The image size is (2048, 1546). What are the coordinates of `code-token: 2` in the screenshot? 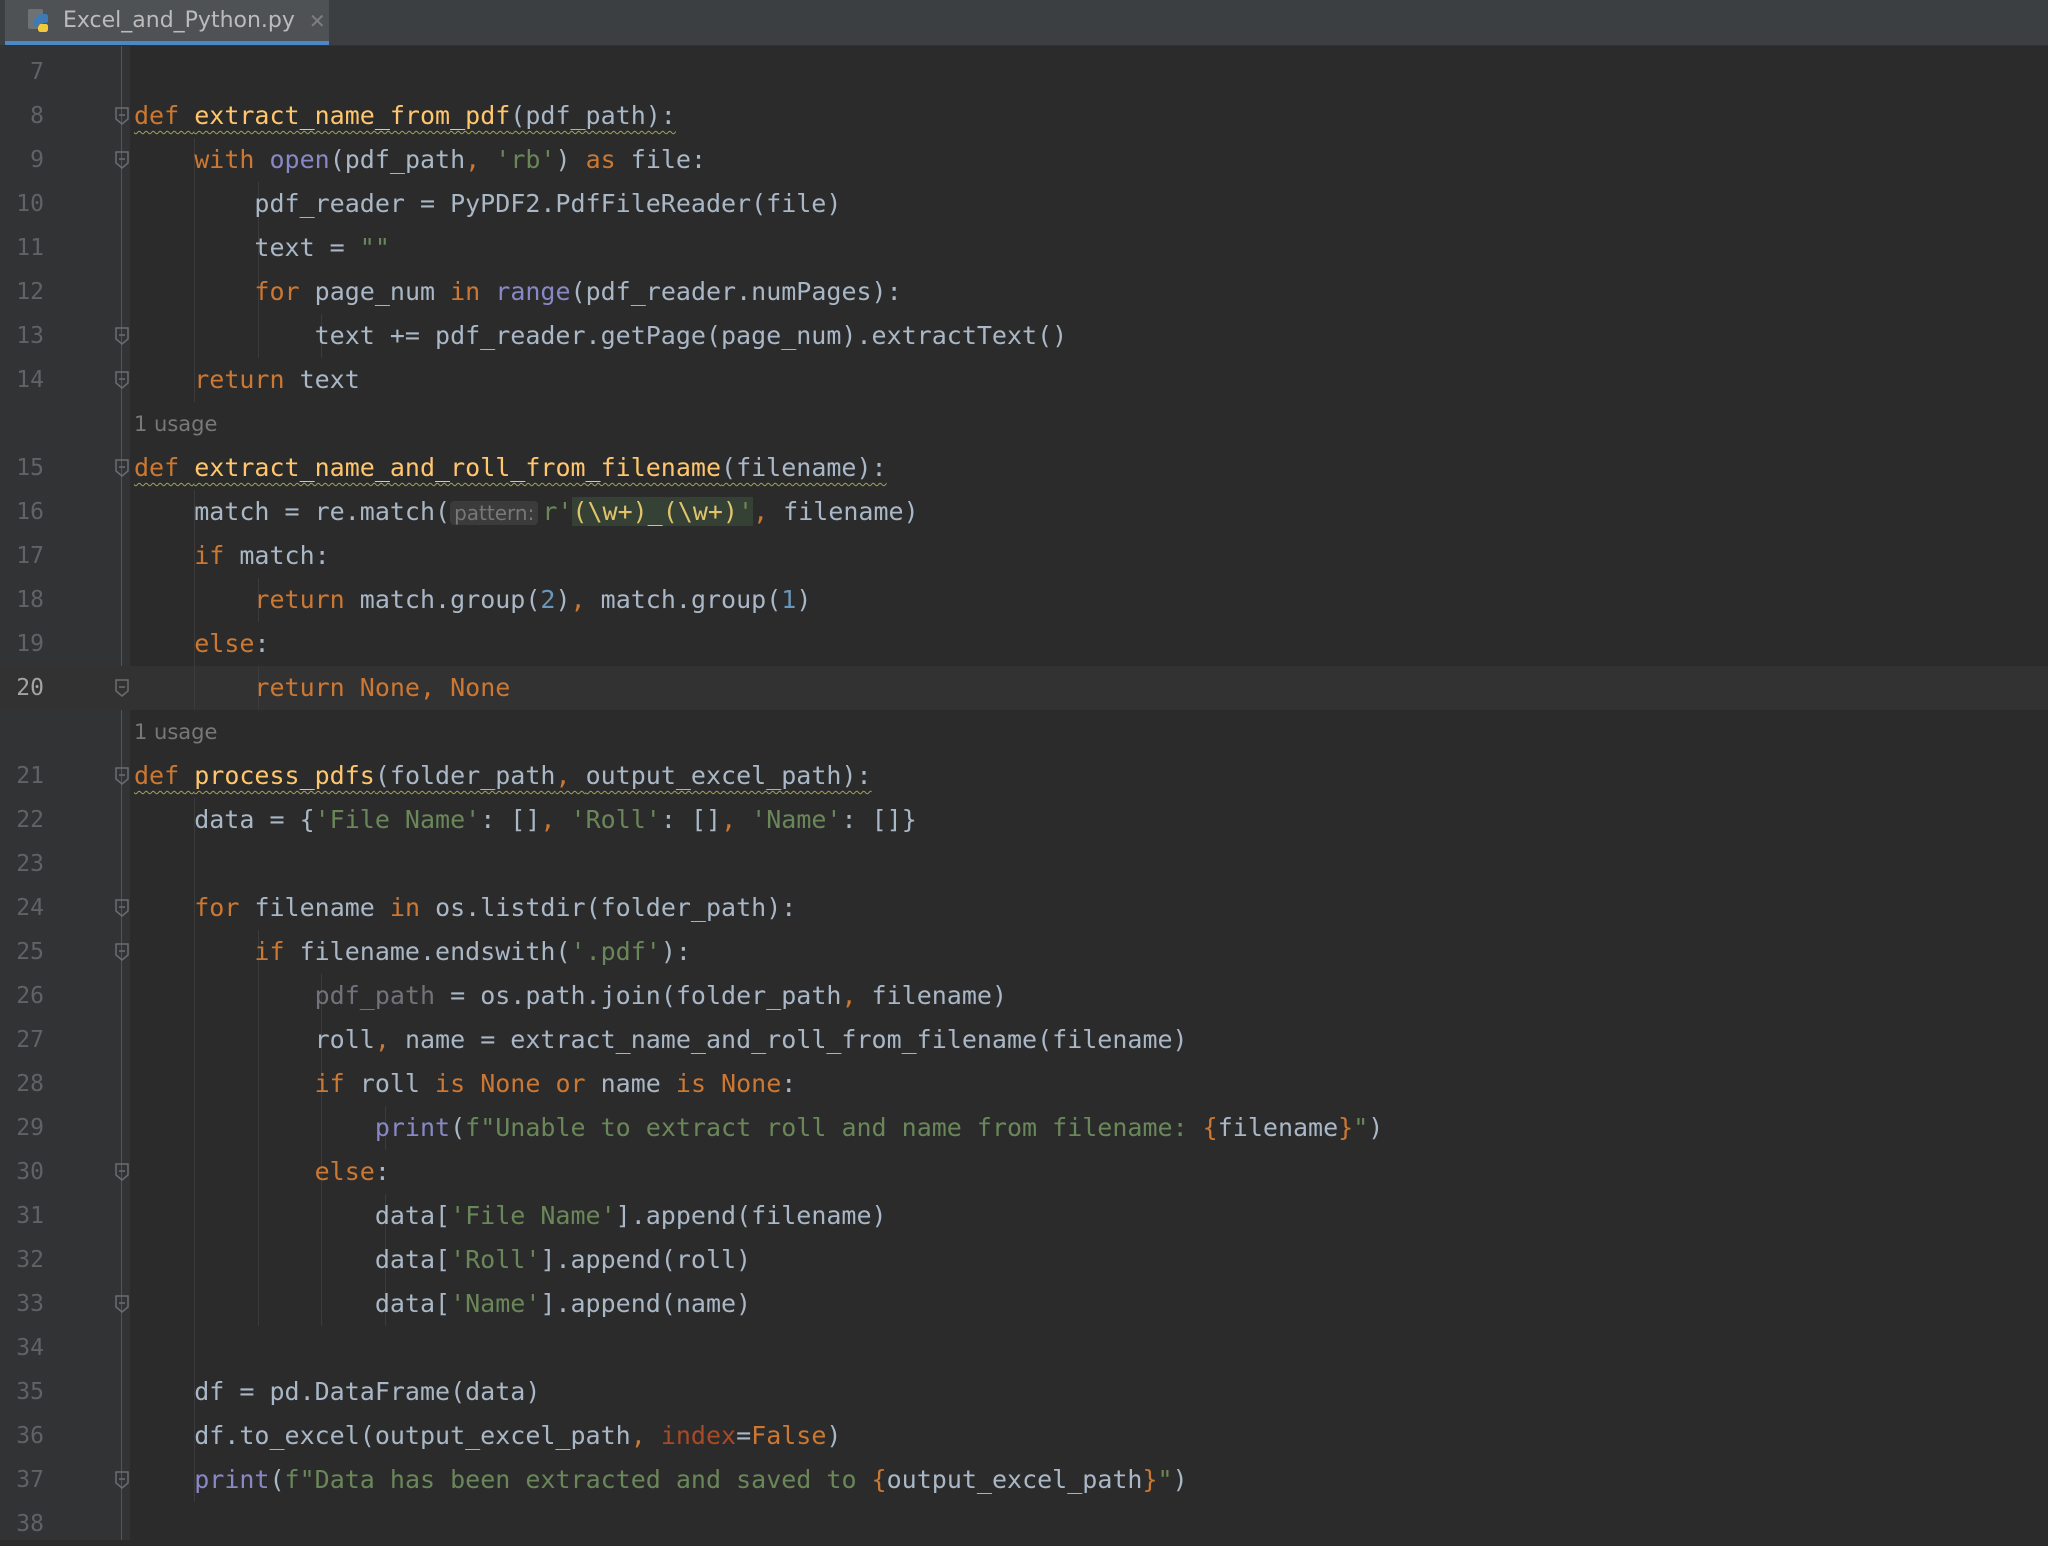 It's located at (548, 599).